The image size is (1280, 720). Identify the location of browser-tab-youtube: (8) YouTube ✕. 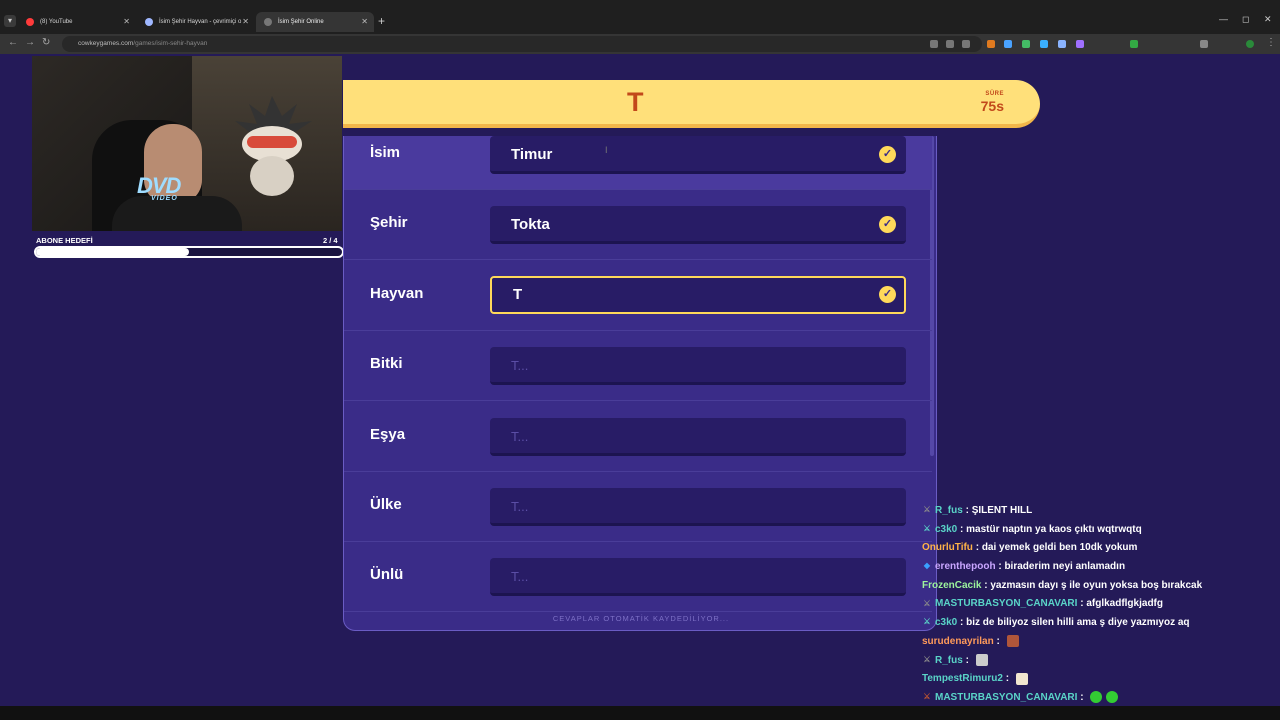
(77, 22).